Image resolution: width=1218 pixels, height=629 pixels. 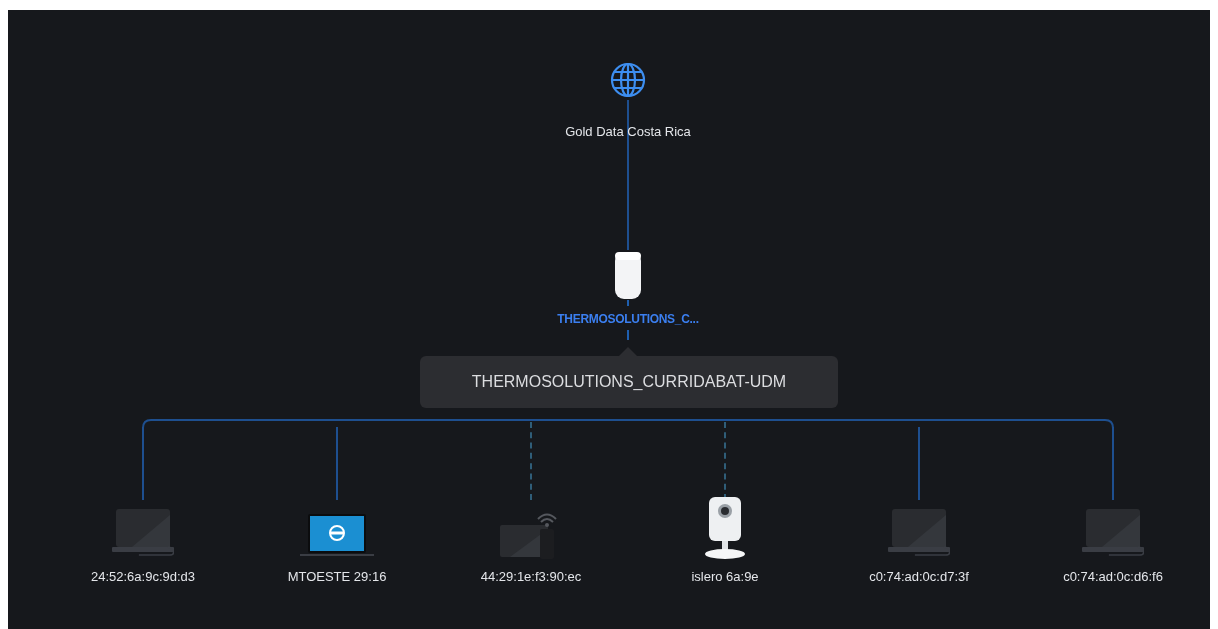 What do you see at coordinates (143, 576) in the screenshot?
I see `device-label: 24:52:6a:9c:9d:d3` at bounding box center [143, 576].